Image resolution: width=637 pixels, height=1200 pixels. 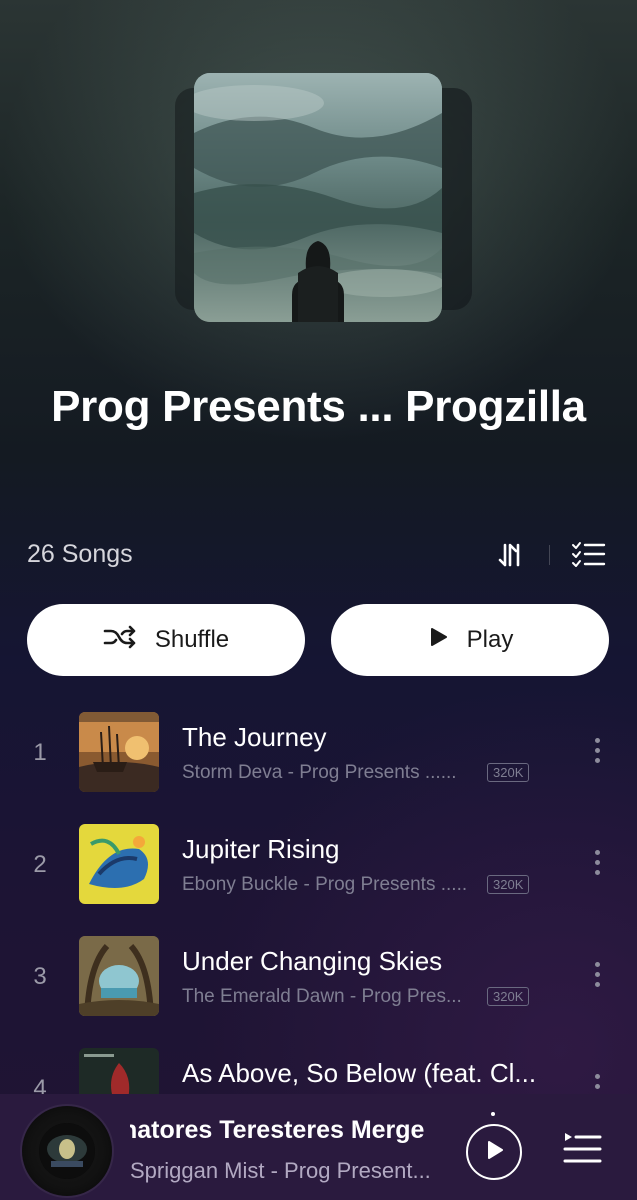 I want to click on shuffle-button: Shuffle, so click(x=166, y=640).